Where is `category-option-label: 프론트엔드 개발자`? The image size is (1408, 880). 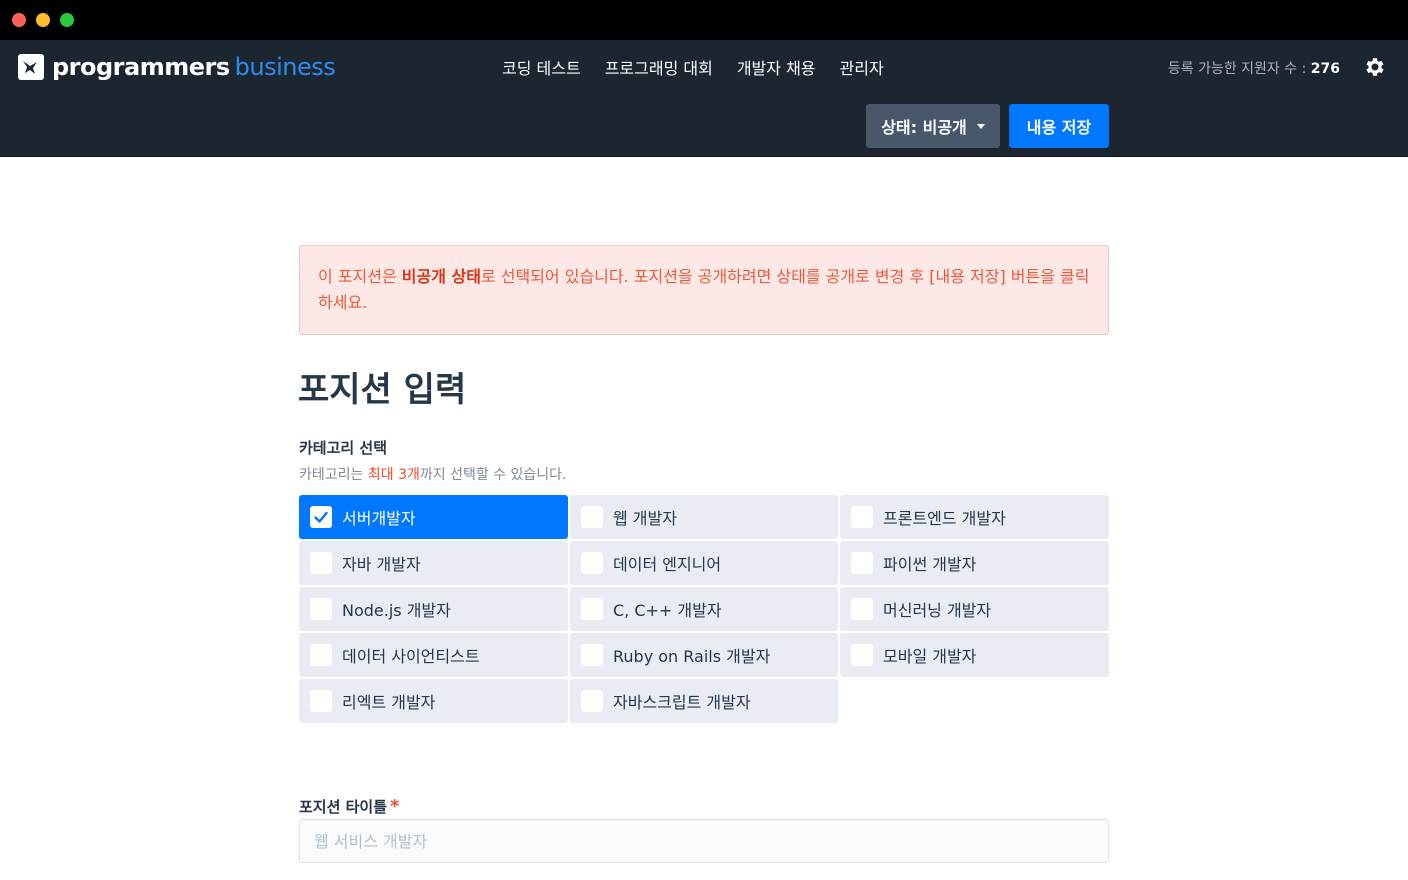 category-option-label: 프론트엔드 개발자 is located at coordinates (944, 518).